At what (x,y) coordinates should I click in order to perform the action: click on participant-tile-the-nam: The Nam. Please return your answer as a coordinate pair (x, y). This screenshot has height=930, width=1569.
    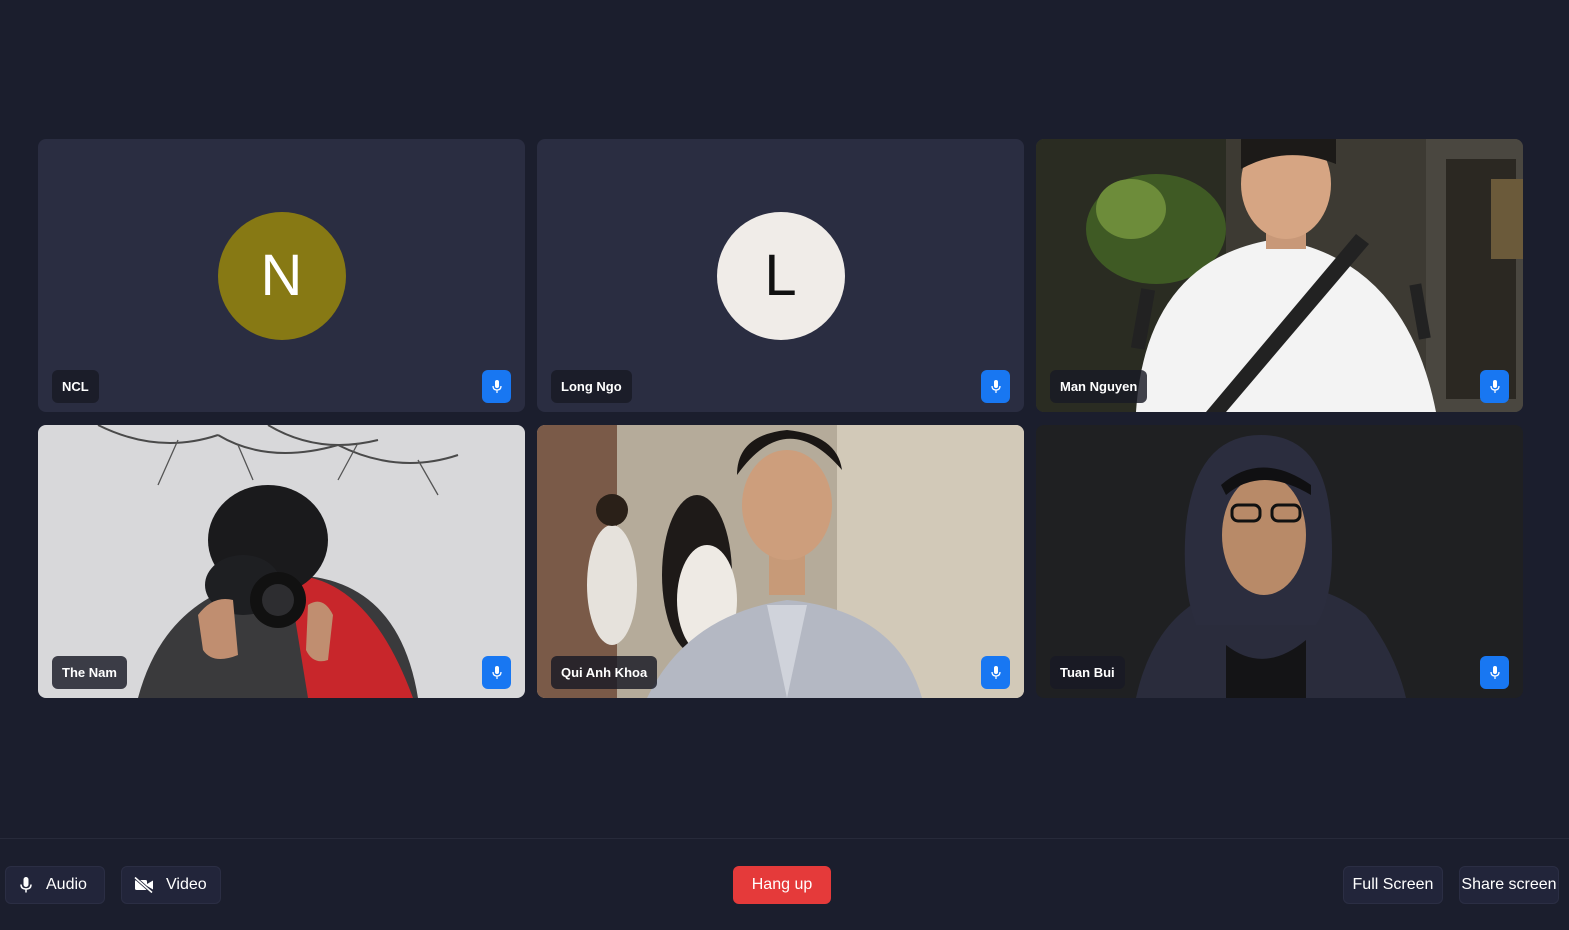
    Looking at the image, I should click on (281, 561).